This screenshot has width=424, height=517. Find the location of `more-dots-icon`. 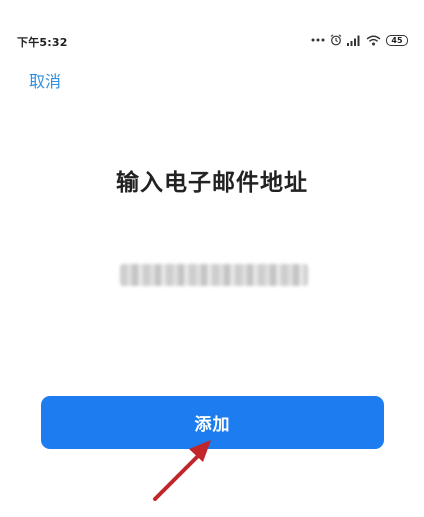

more-dots-icon is located at coordinates (318, 40).